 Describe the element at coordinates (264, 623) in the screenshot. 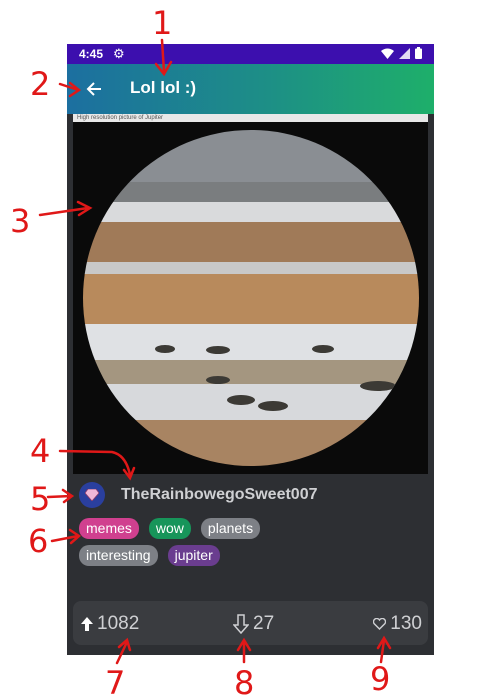

I see `downvote-count: 27` at that location.